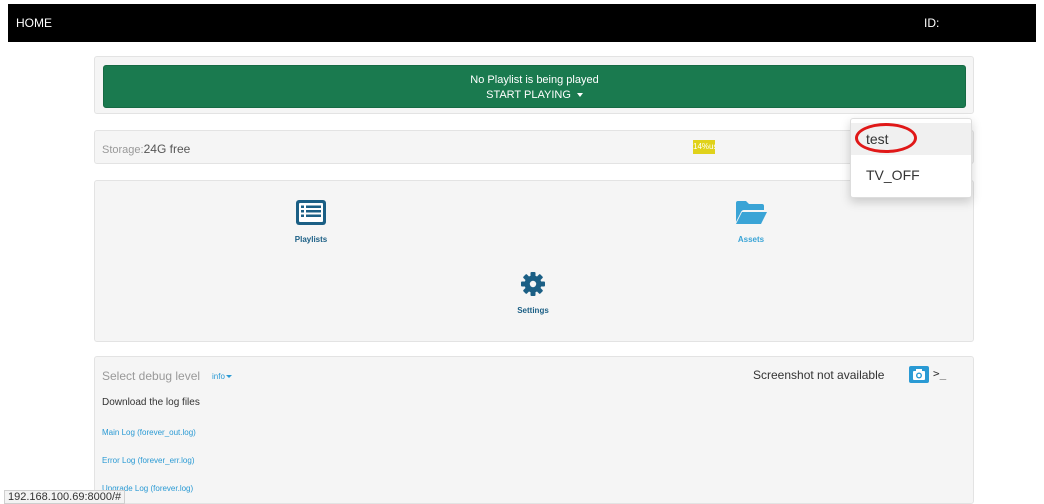 This screenshot has width=1044, height=504. I want to click on start-playing-label: START PLAYING, so click(534, 95).